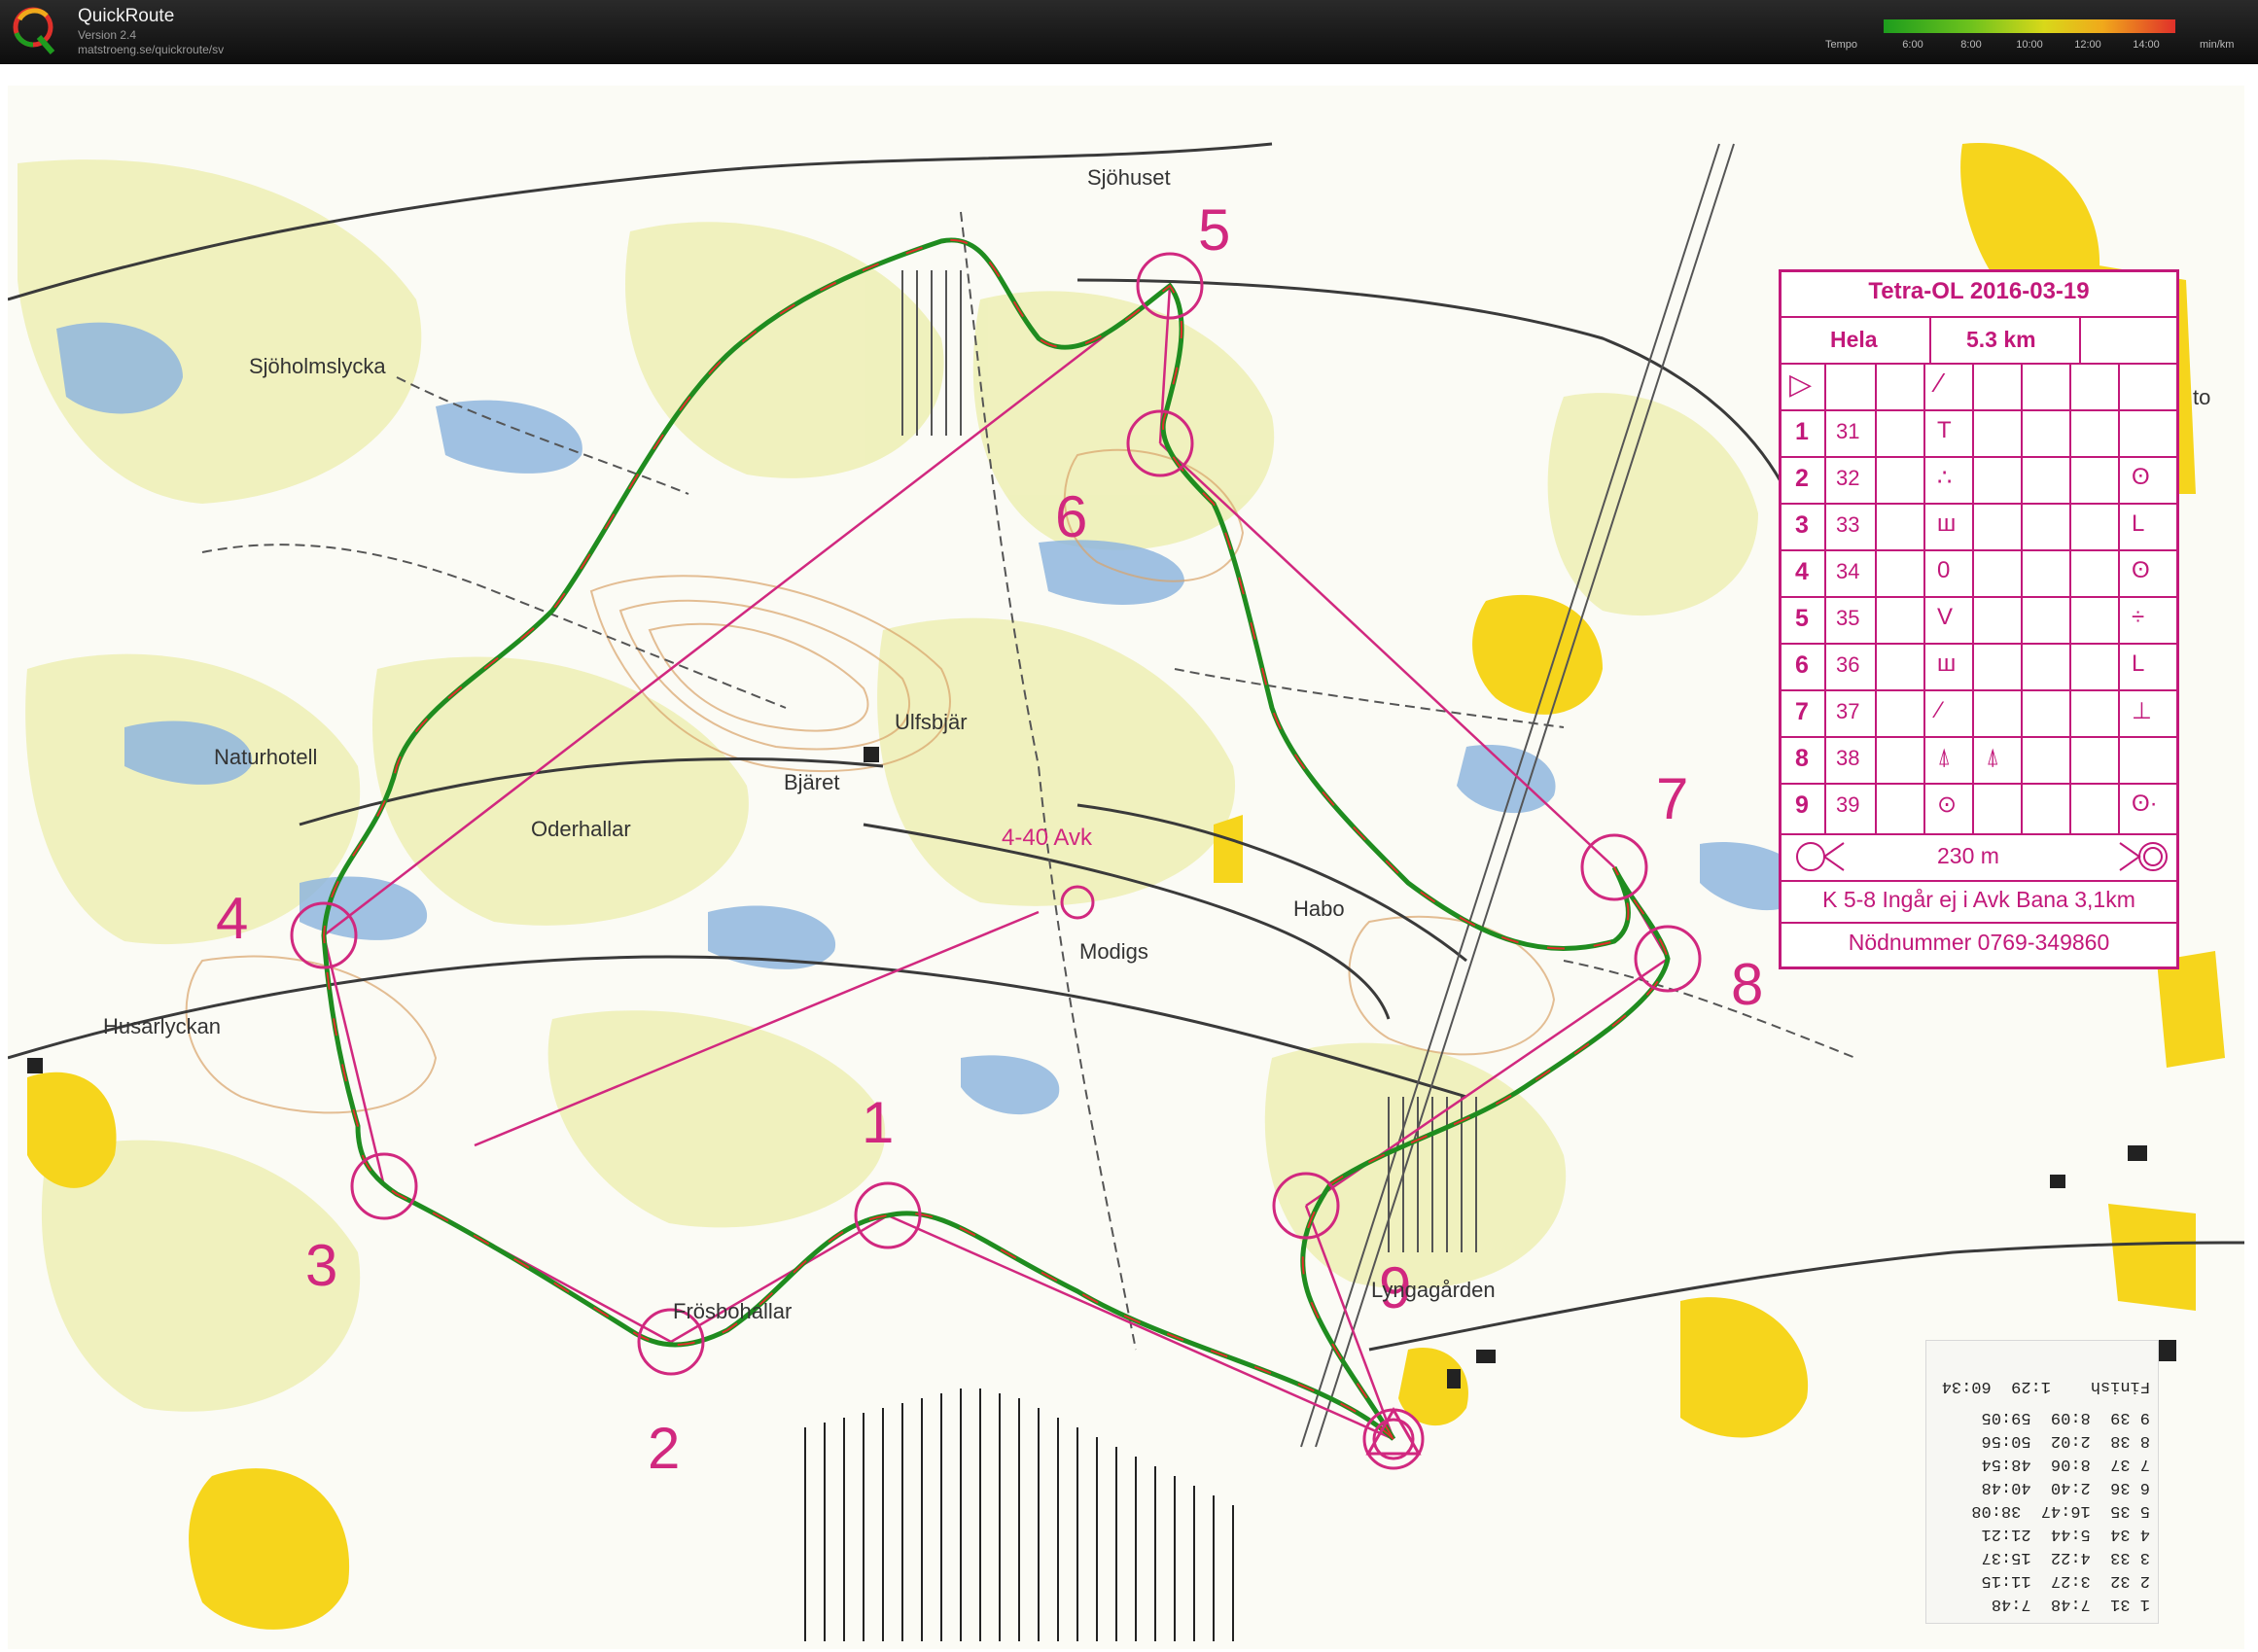 This screenshot has height=1652, width=2258. What do you see at coordinates (812, 782) in the screenshot?
I see `place-name: Bjäret` at bounding box center [812, 782].